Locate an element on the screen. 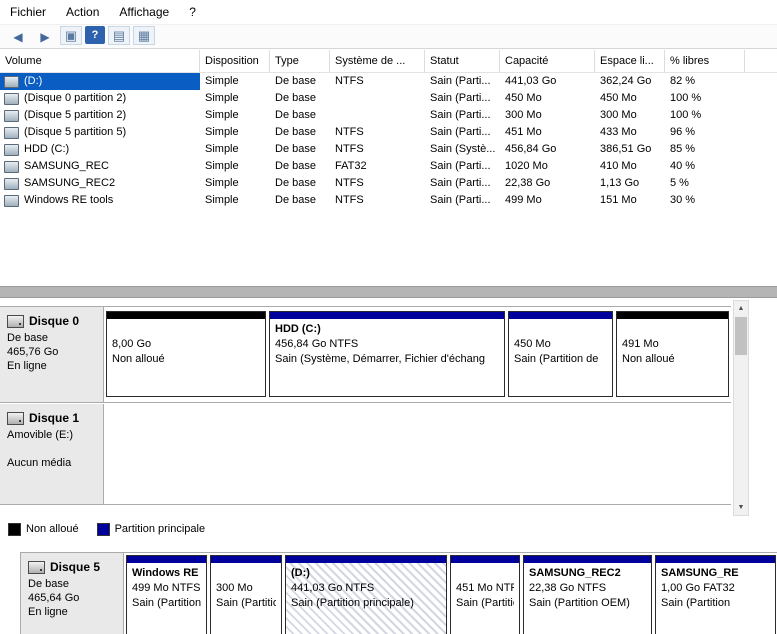  disk-panel-1: Disque 1 Amovible (E:) Aucun média is located at coordinates (52, 454).